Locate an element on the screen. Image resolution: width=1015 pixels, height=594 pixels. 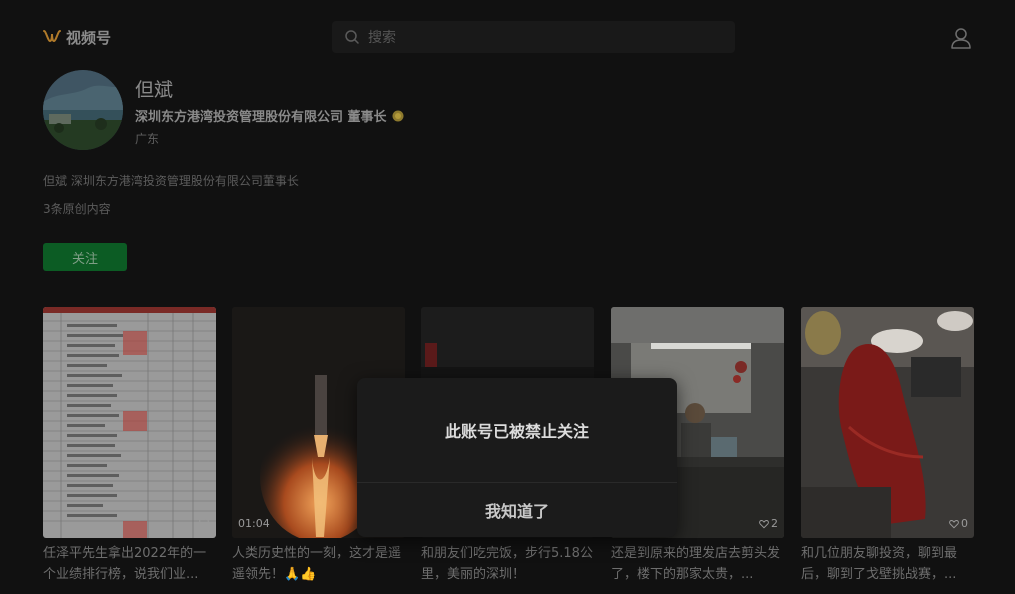
video-caption: 和朋友们吃完饭，步行5.18公里，美丽的深圳！ is located at coordinates (507, 564).